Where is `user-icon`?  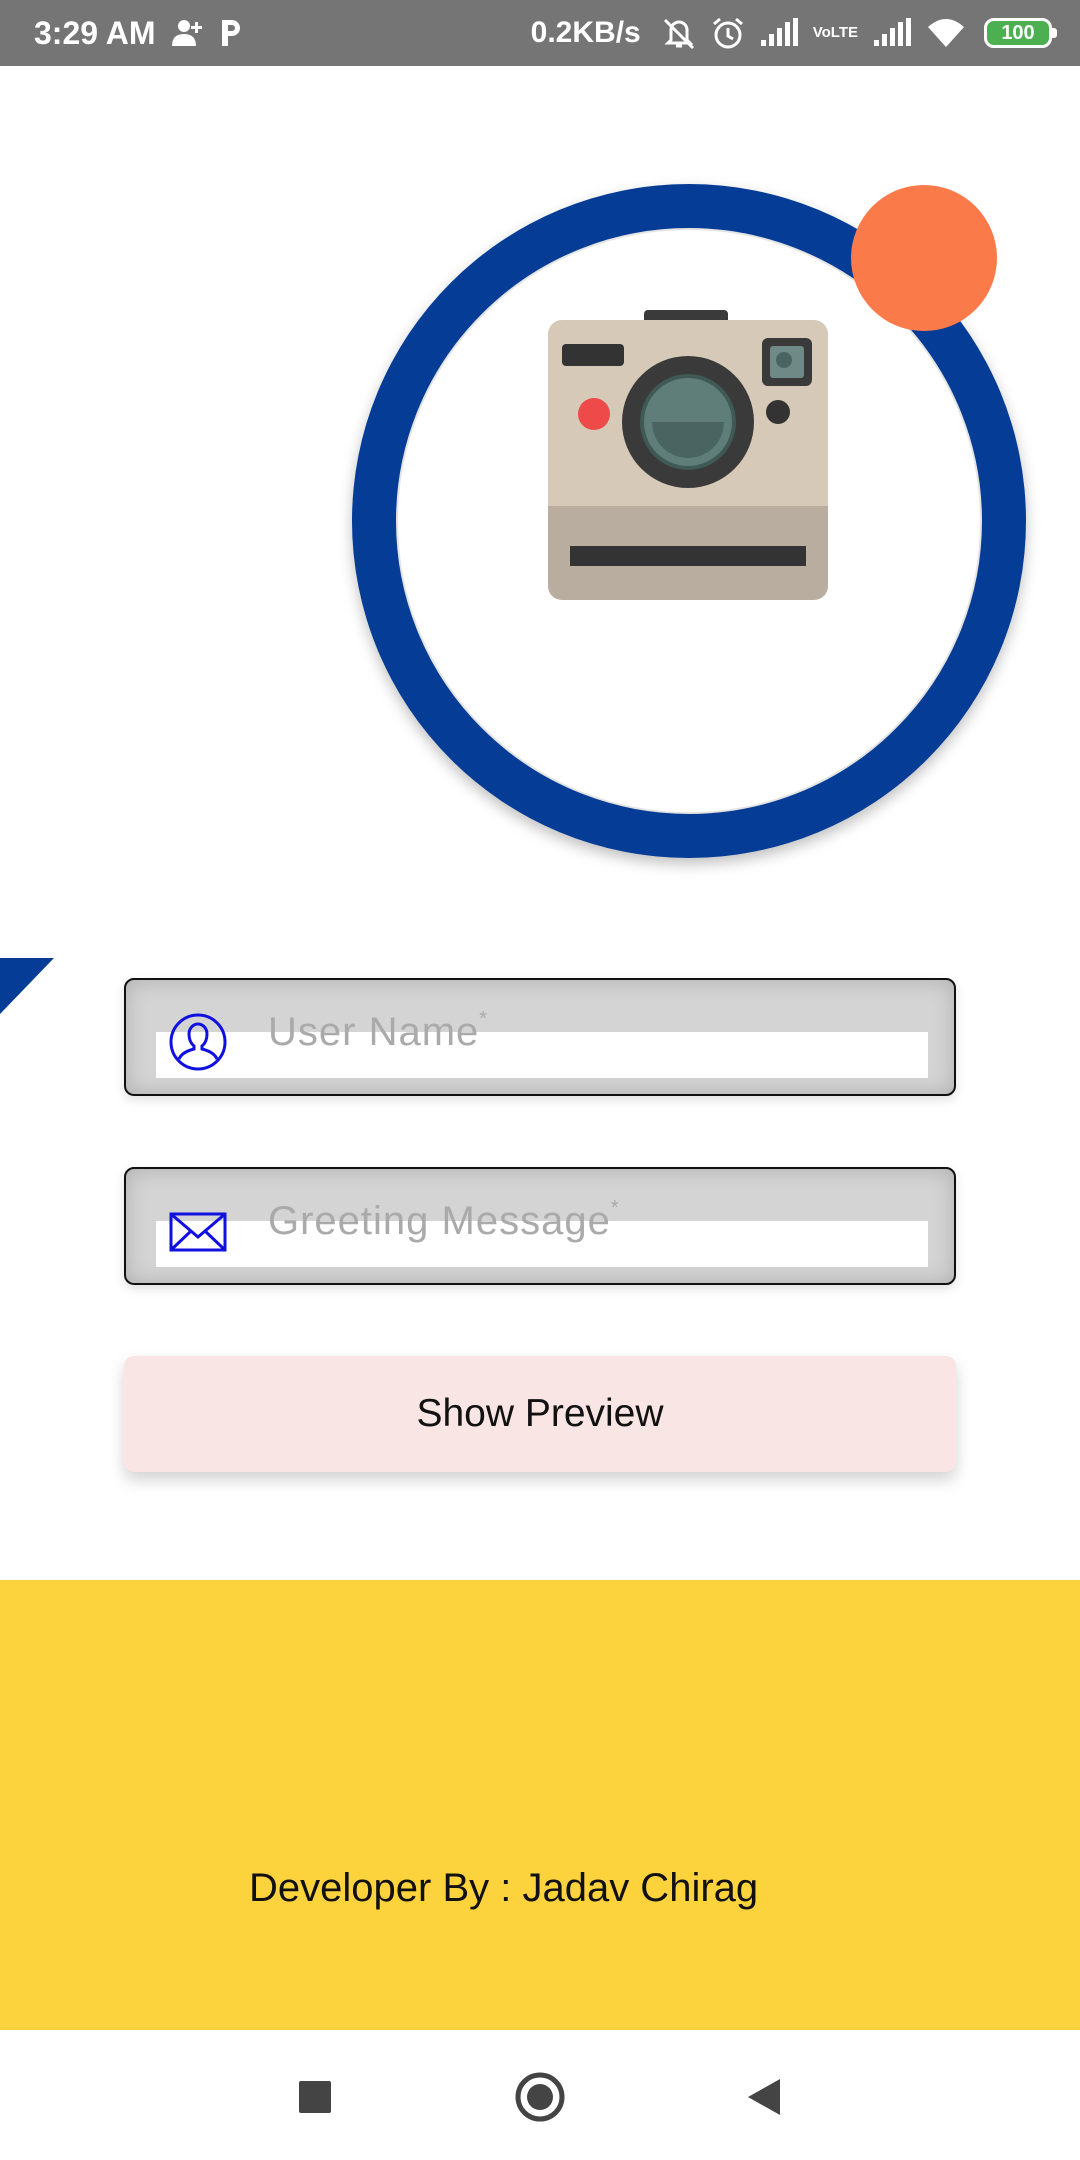 user-icon is located at coordinates (198, 1042).